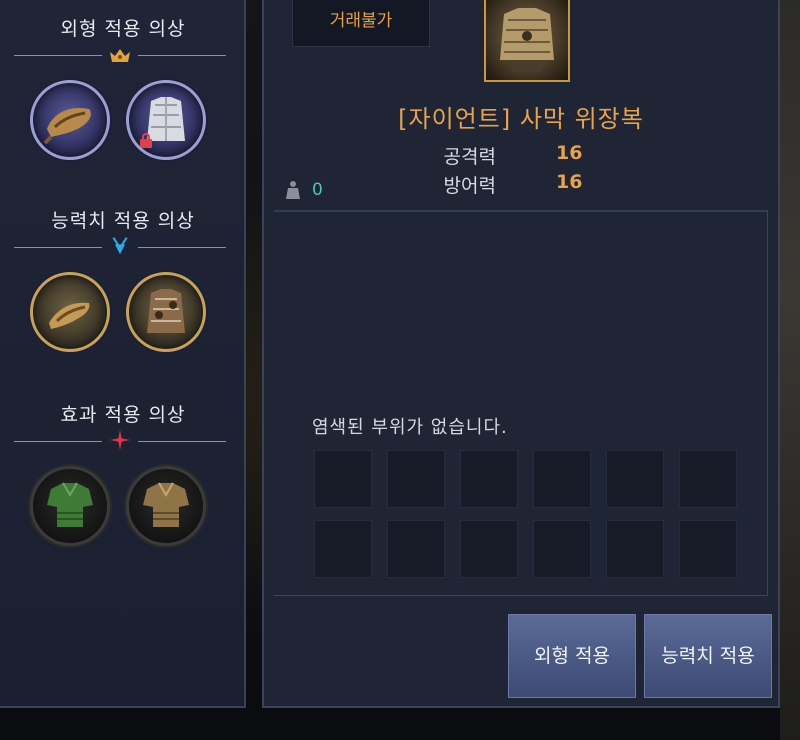 The height and width of the screenshot is (740, 800). I want to click on crossed-swords-icon, so click(120, 246).